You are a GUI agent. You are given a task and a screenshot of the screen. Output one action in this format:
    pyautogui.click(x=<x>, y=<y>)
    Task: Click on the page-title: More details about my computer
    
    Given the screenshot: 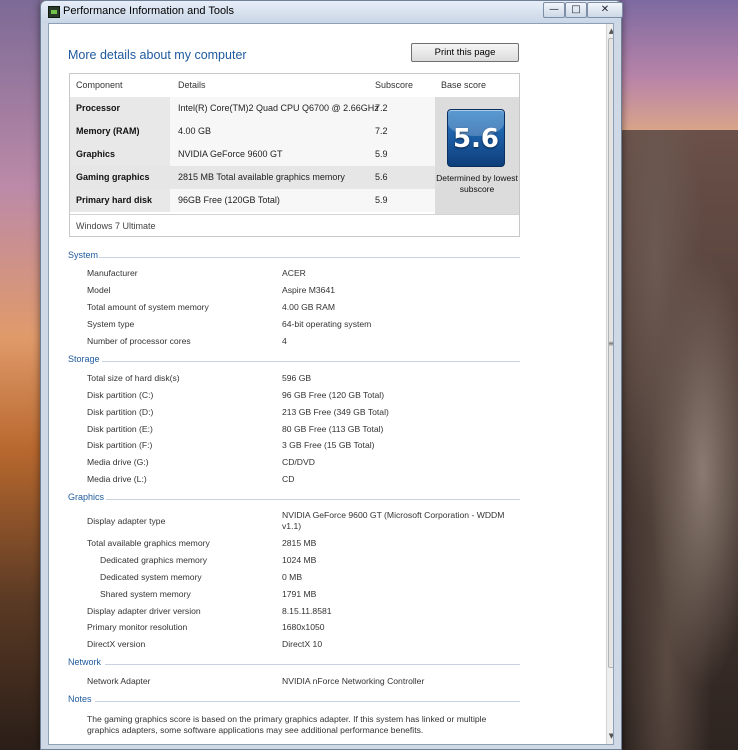 What is the action you would take?
    pyautogui.click(x=157, y=55)
    